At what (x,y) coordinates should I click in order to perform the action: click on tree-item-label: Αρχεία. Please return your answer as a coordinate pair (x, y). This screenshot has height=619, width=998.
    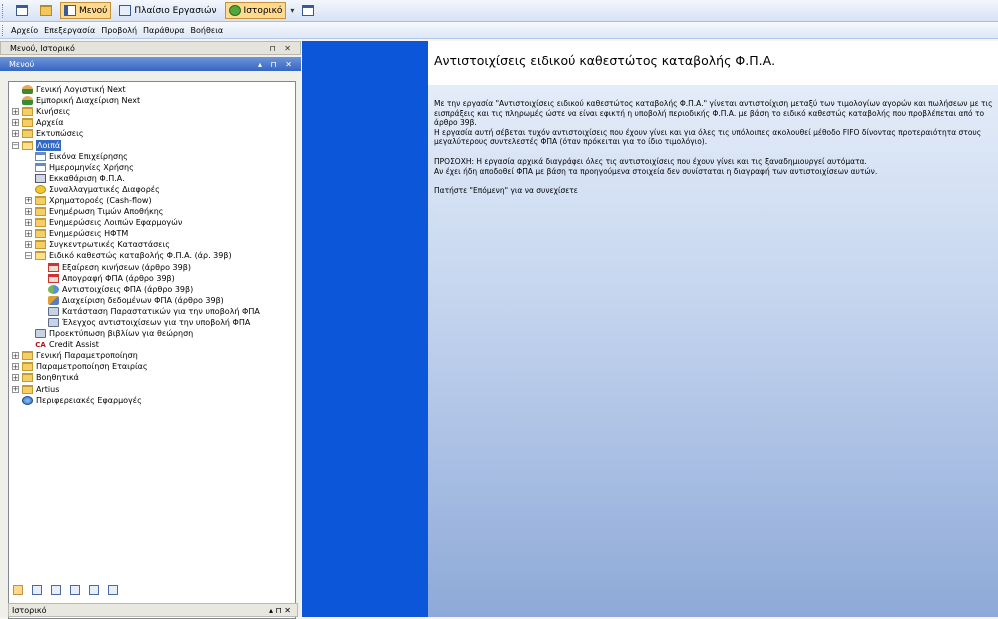
    Looking at the image, I should click on (50, 123).